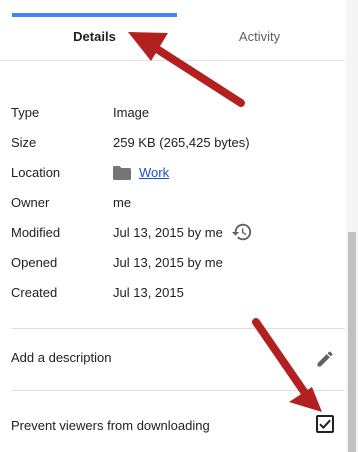  Describe the element at coordinates (131, 112) in the screenshot. I see `type-value: Image` at that location.